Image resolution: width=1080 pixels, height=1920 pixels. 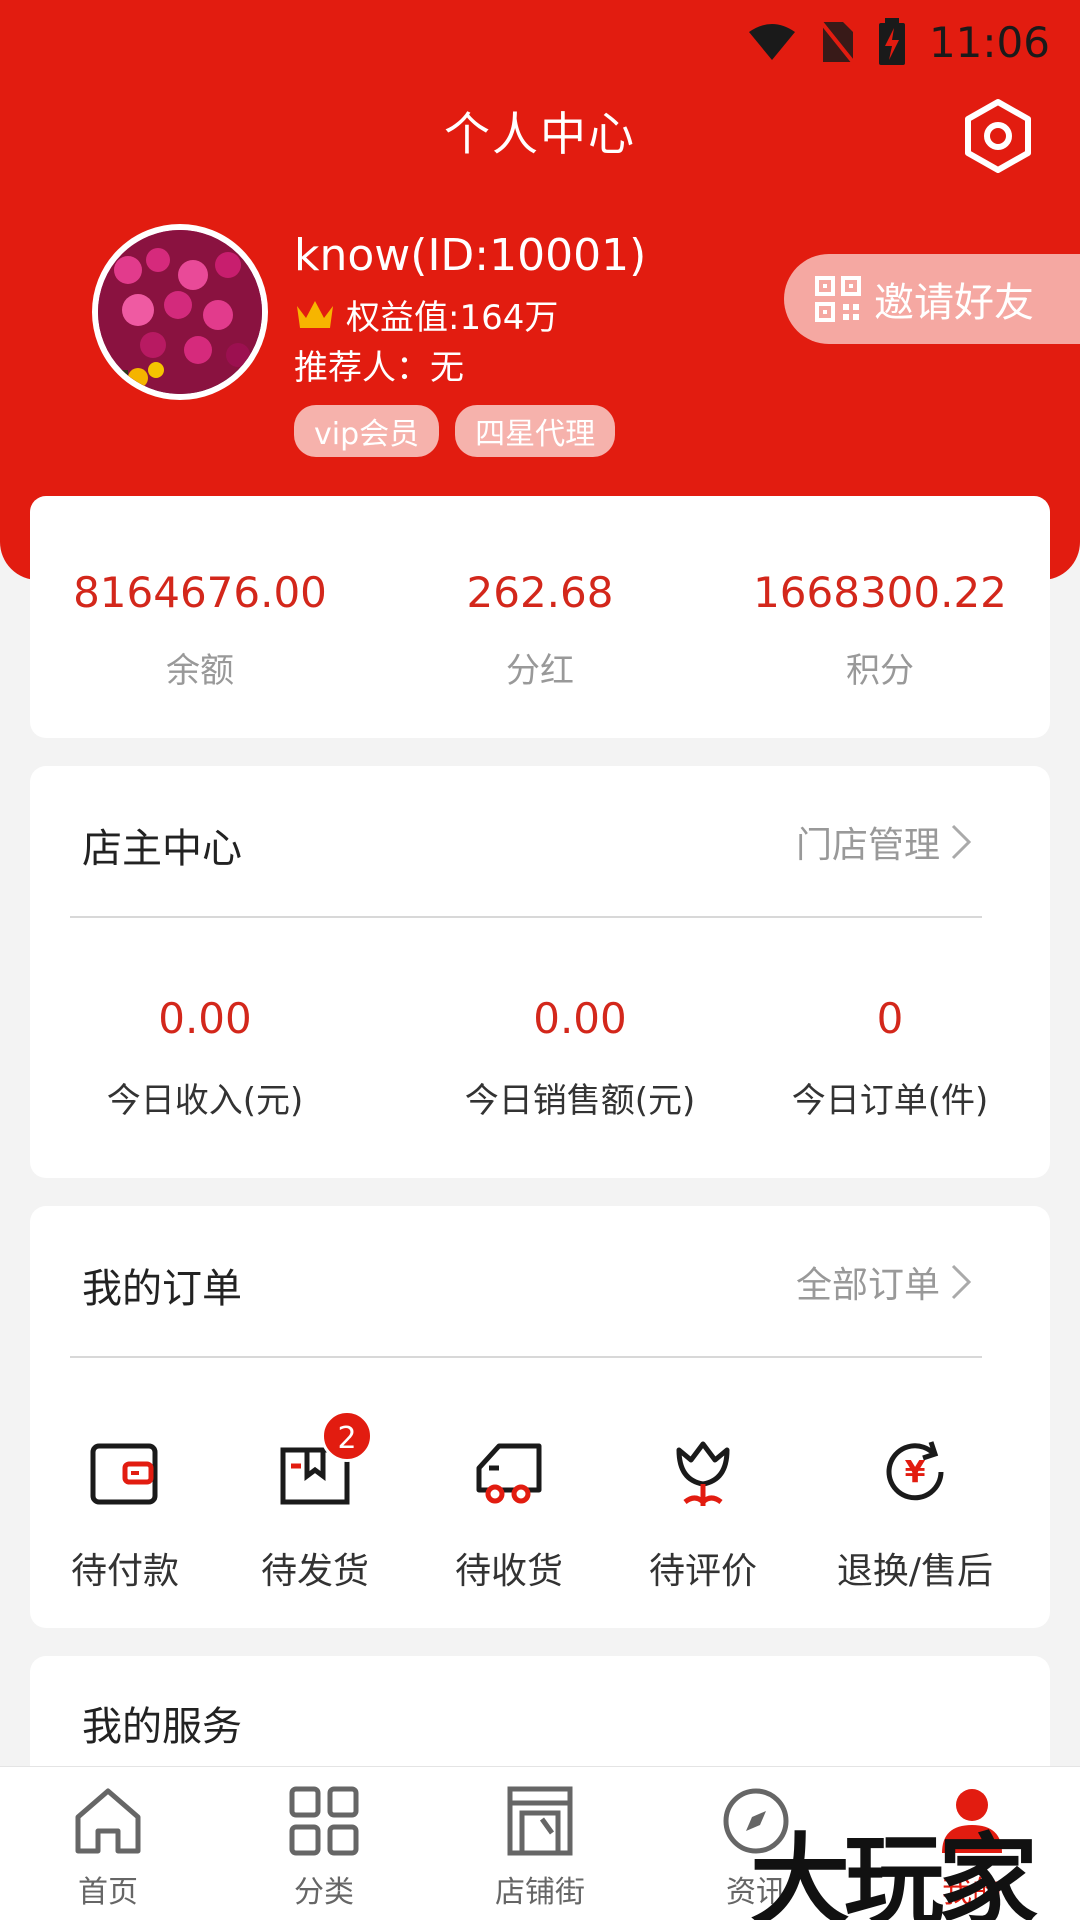 I want to click on tab-category: 分类, so click(x=324, y=1847).